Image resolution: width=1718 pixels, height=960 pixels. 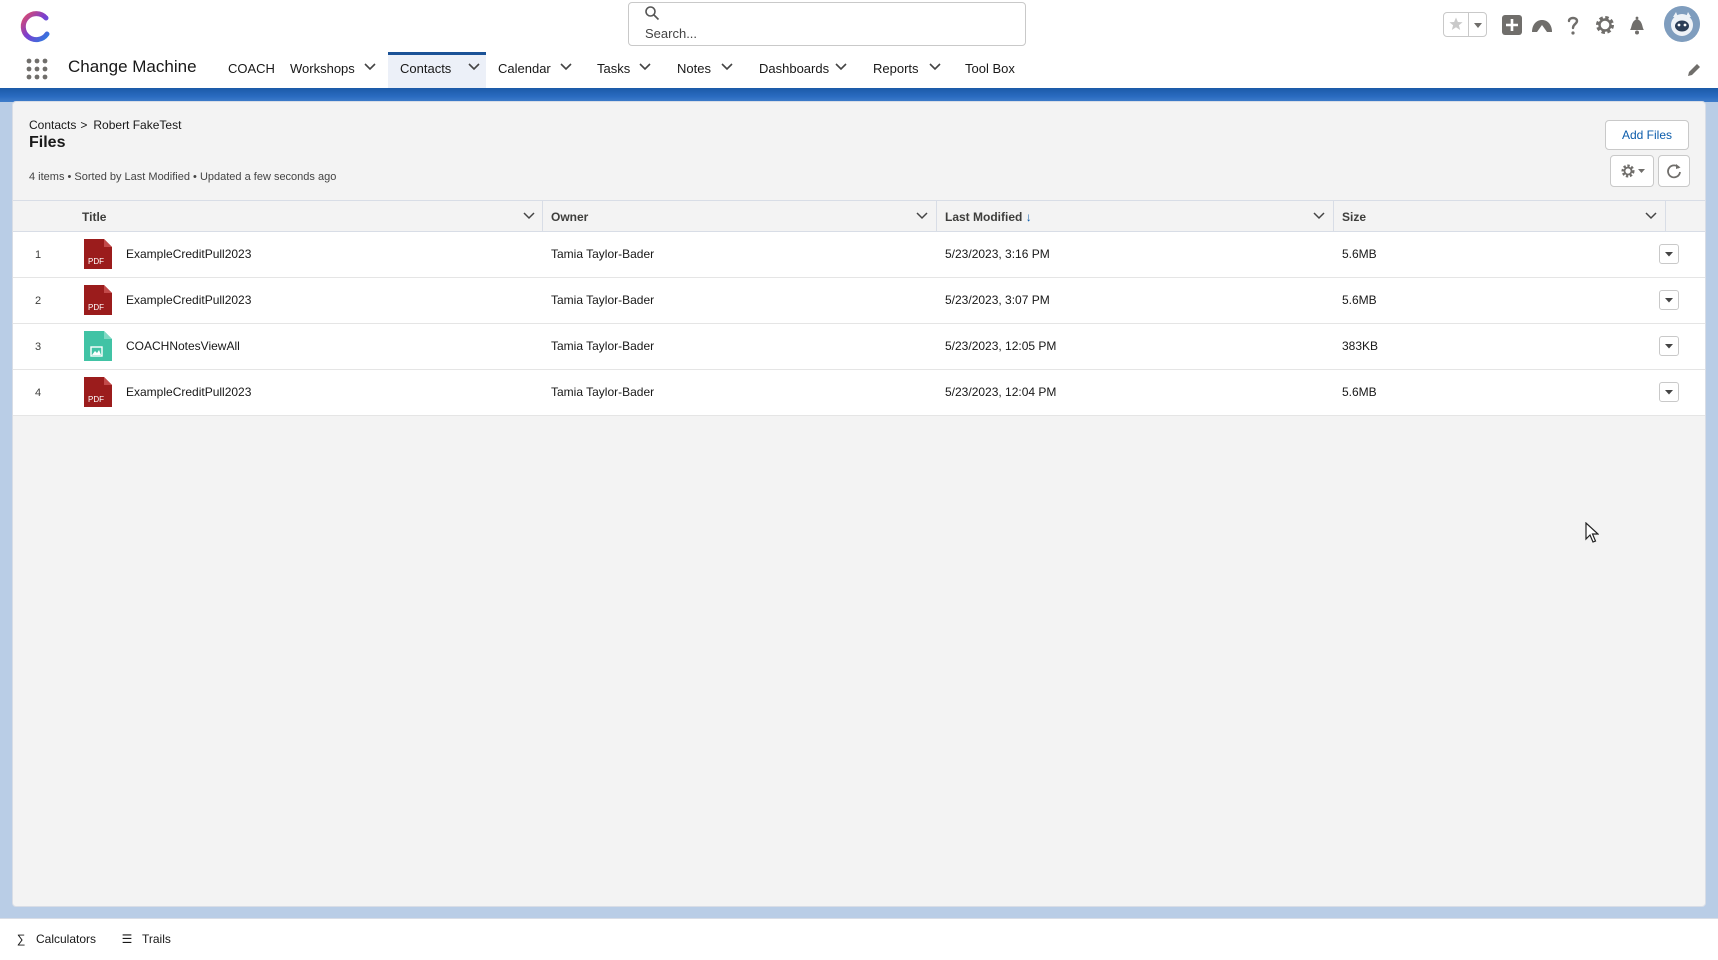 I want to click on utility-item-label: Trails, so click(x=156, y=939).